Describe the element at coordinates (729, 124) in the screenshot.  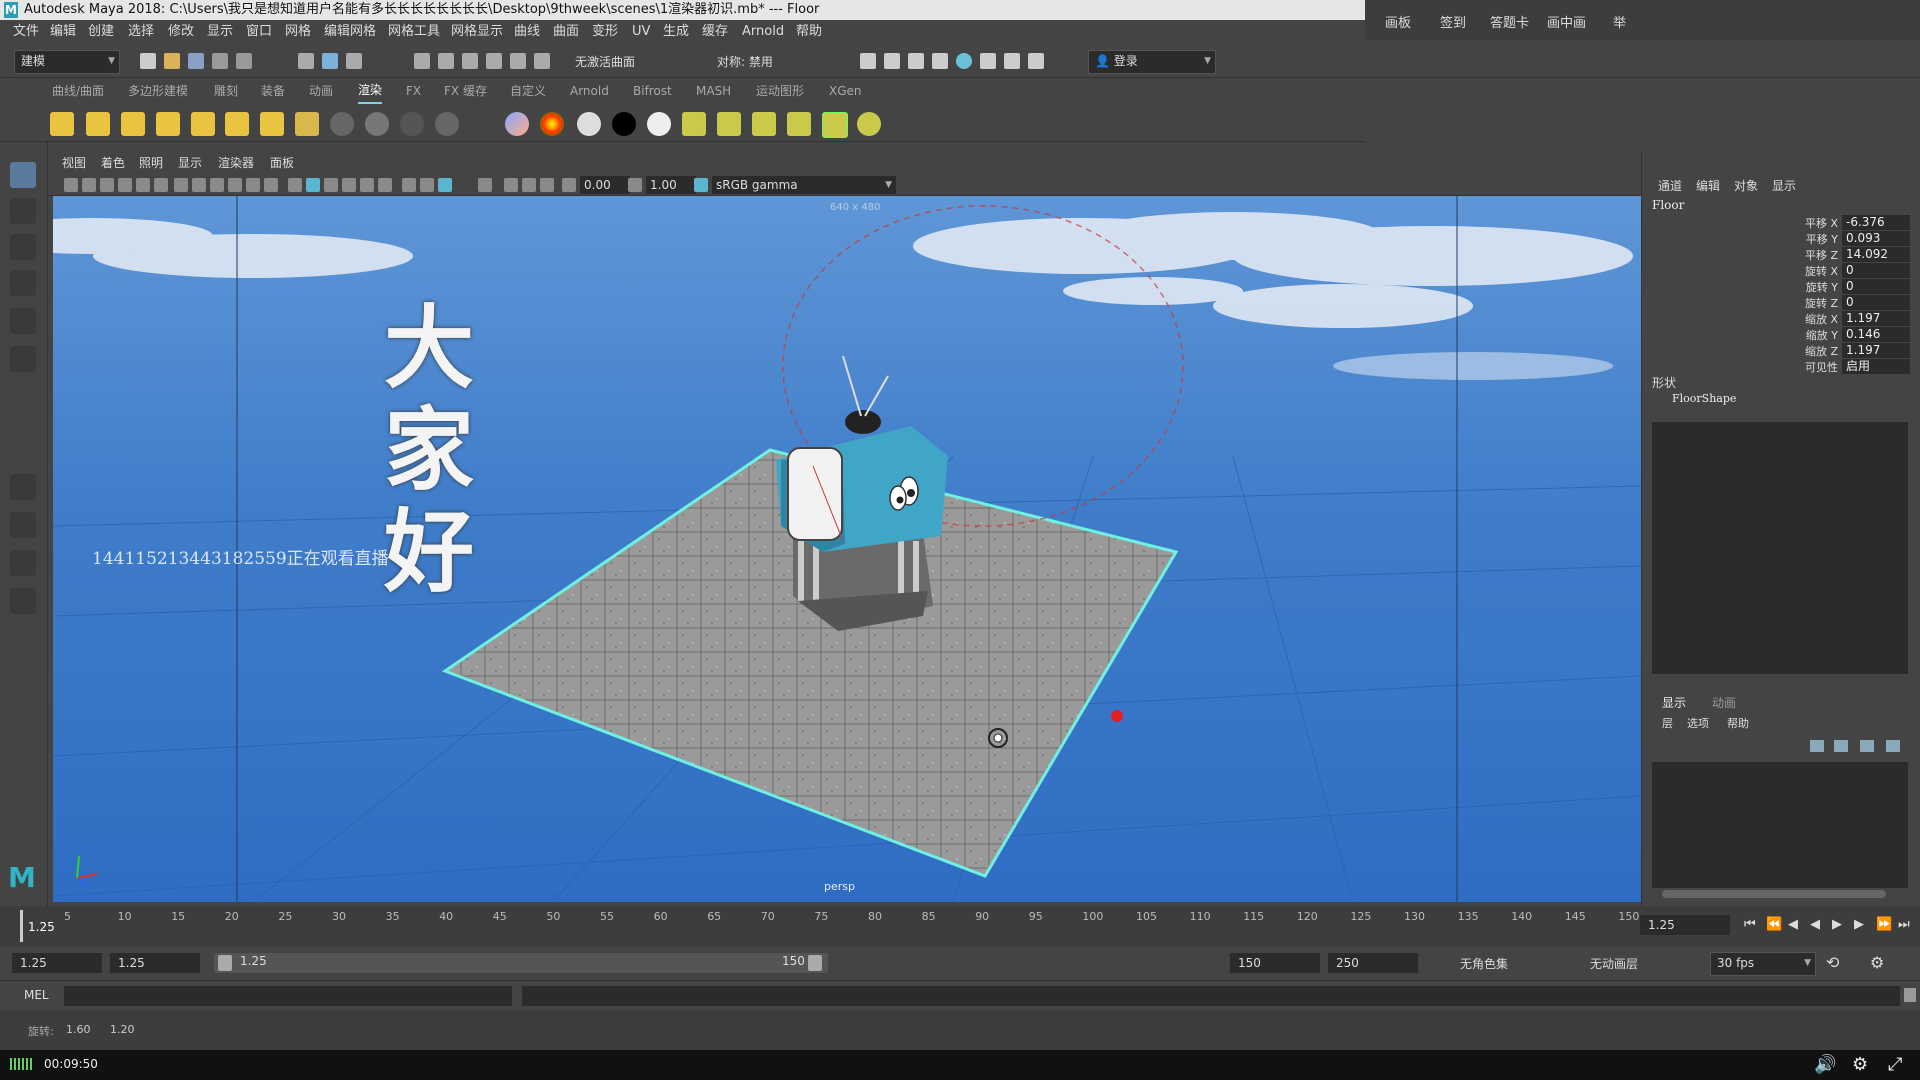
I see `batch-render-icon` at that location.